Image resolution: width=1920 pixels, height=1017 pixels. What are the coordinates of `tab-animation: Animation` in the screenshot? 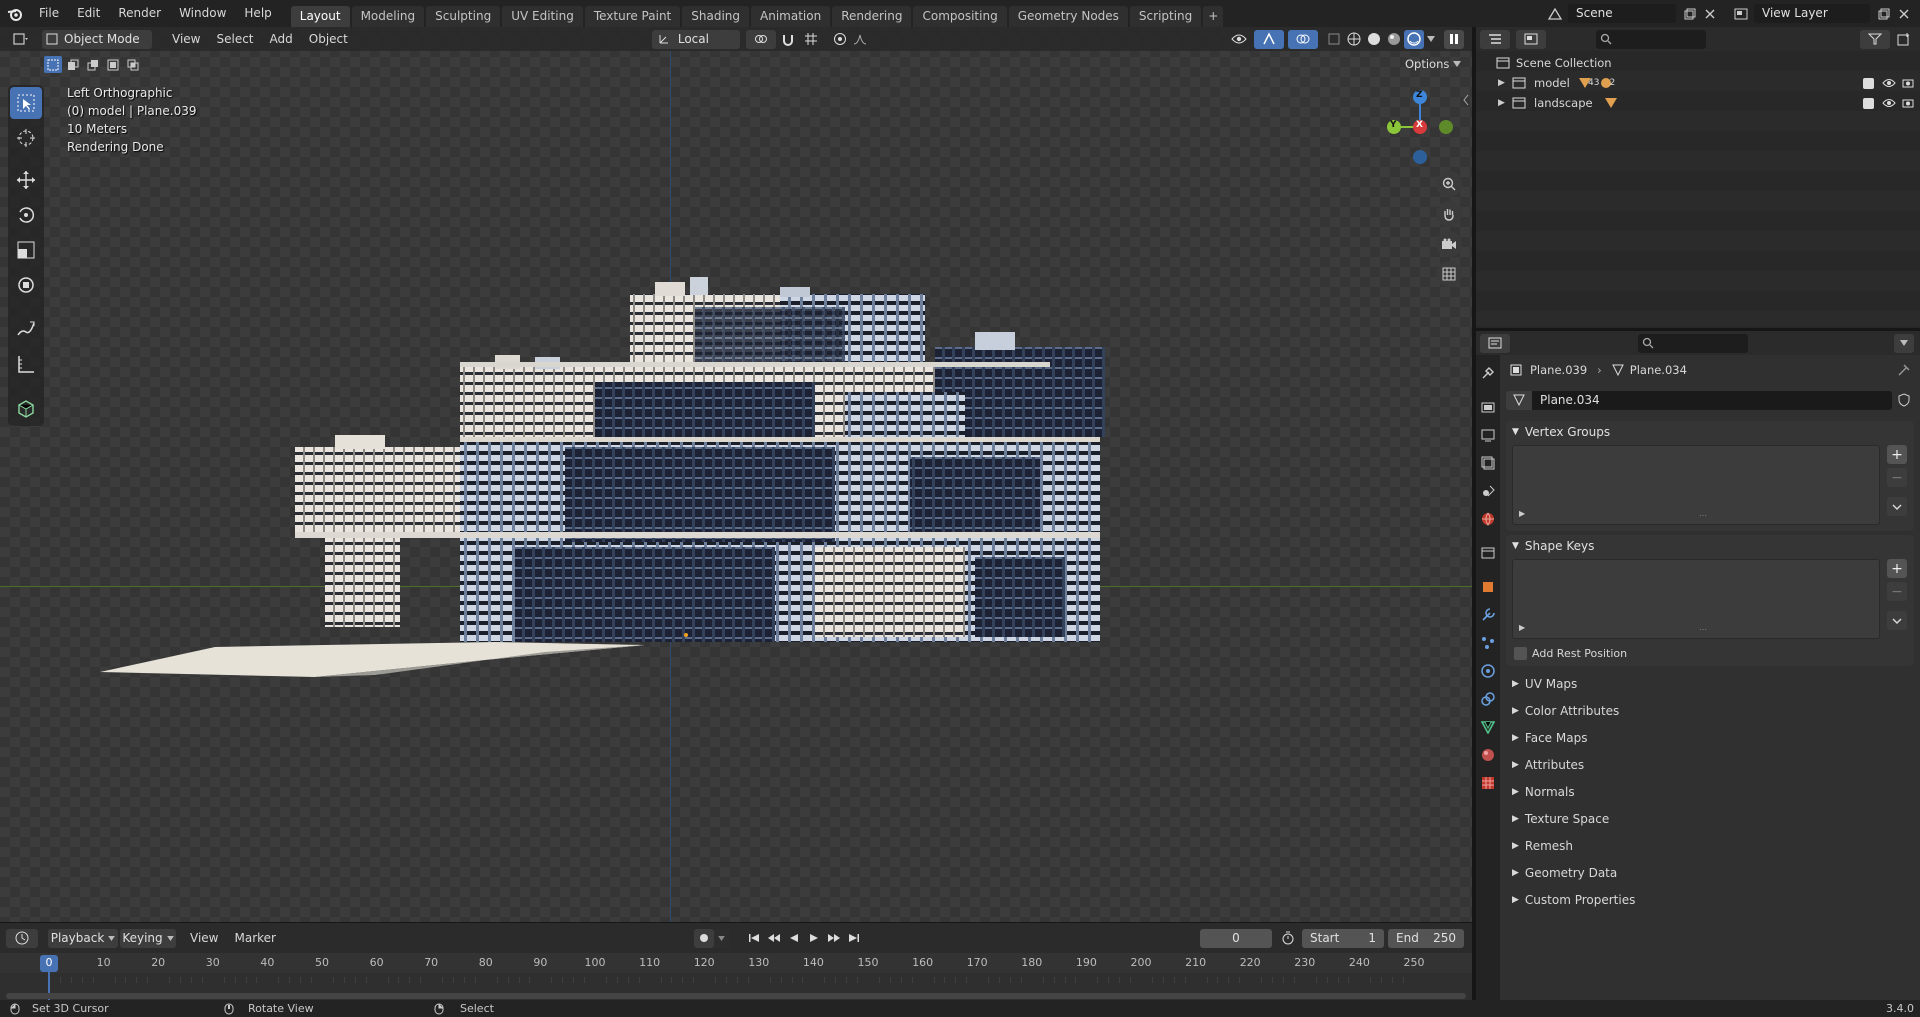 It's located at (791, 16).